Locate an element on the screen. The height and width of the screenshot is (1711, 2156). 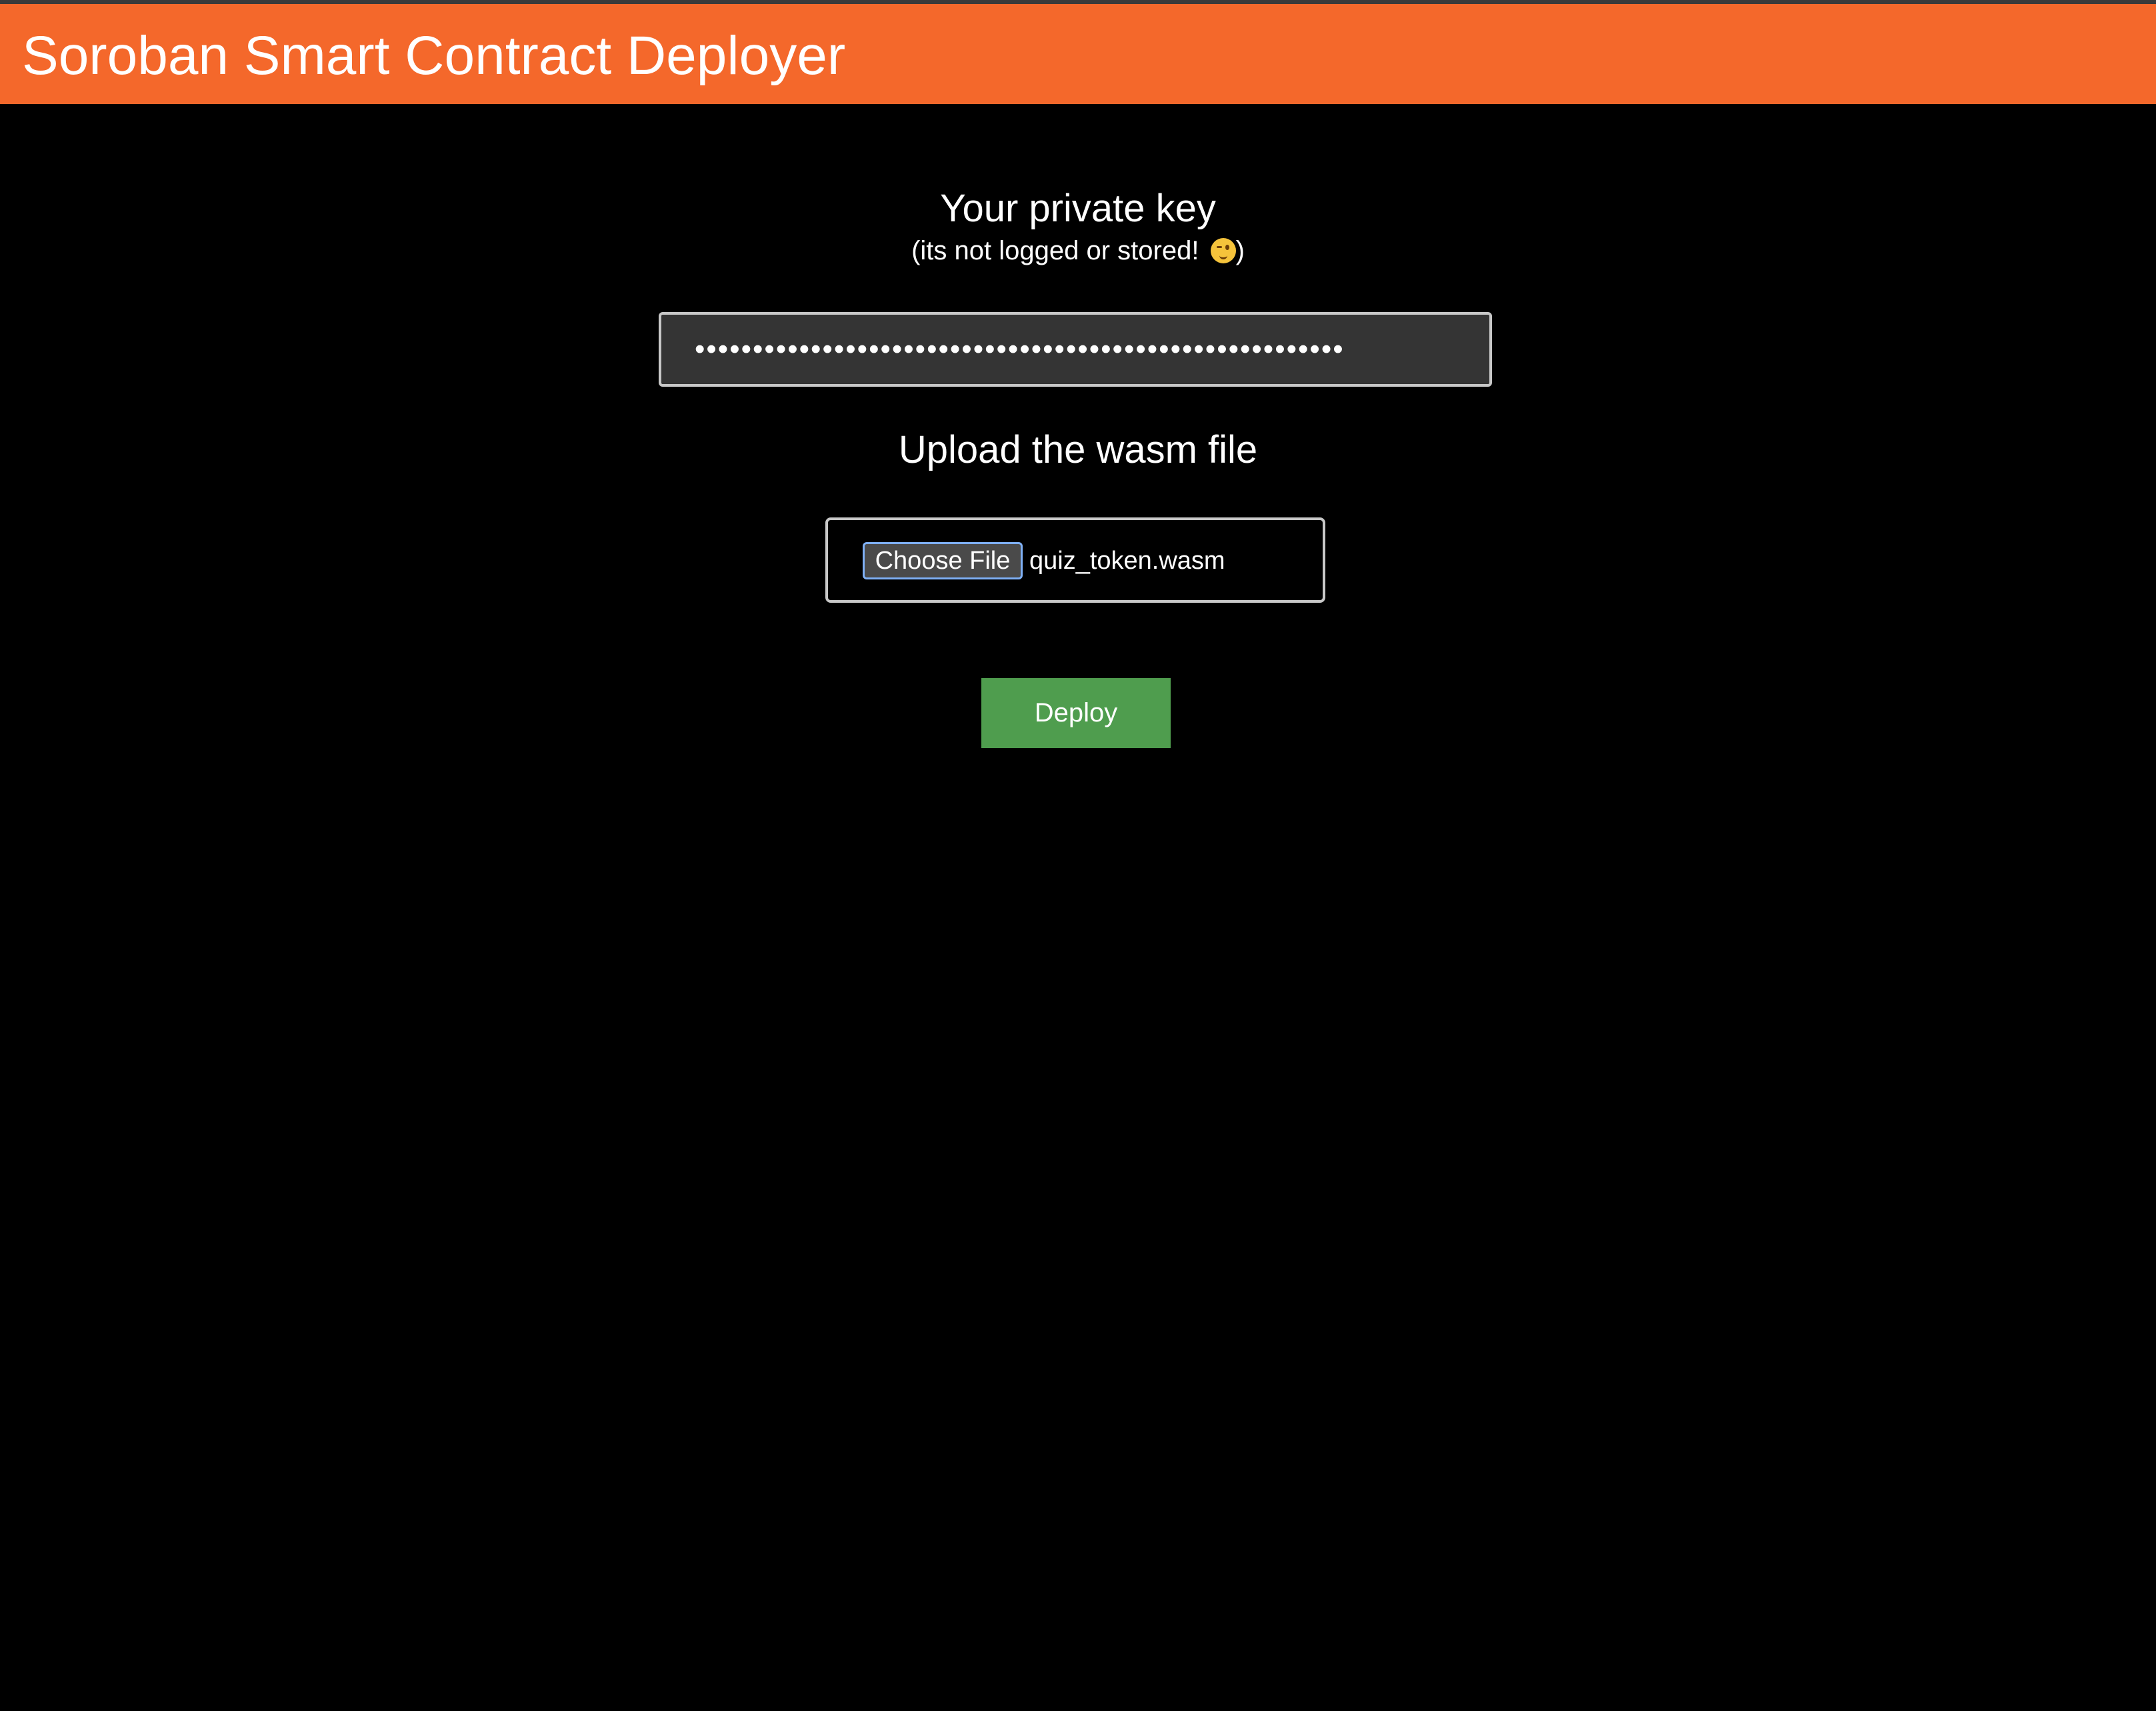
private-key-note-close: ) is located at coordinates (1240, 250).